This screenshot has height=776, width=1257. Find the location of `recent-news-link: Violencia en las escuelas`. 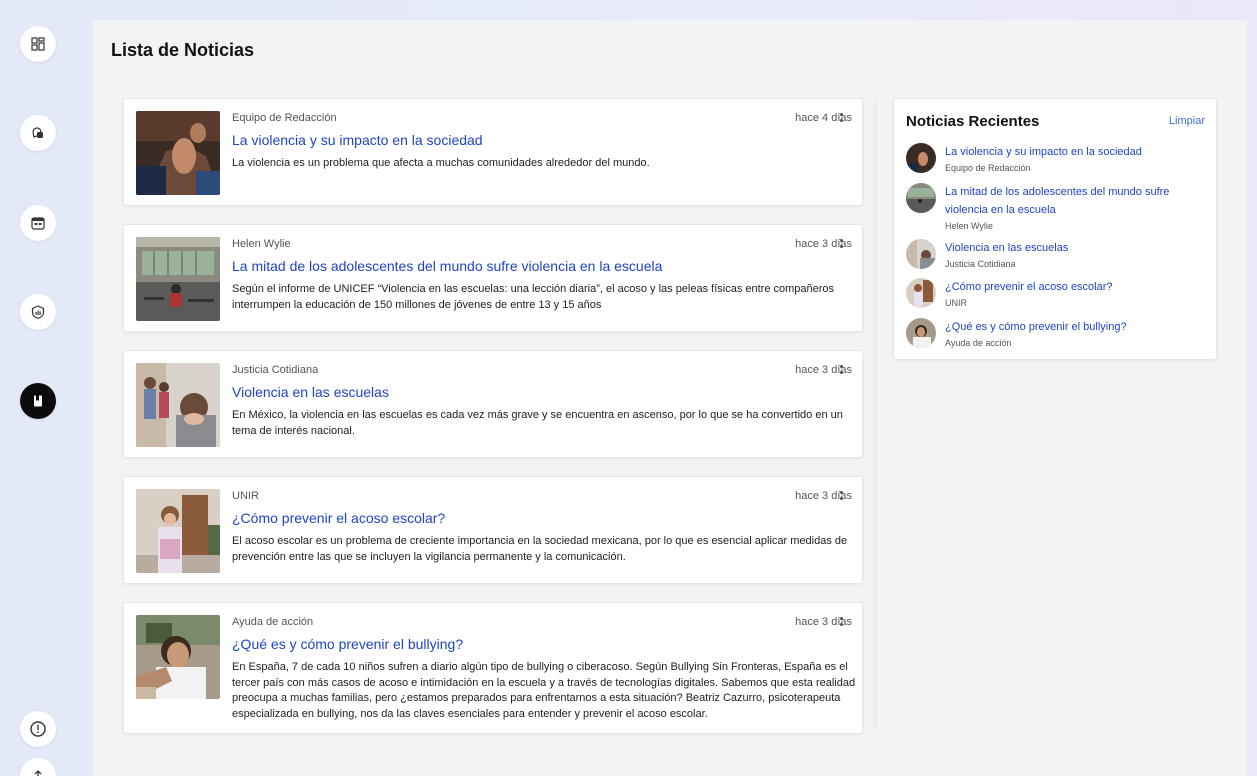

recent-news-link: Violencia en las escuelas is located at coordinates (1065, 248).